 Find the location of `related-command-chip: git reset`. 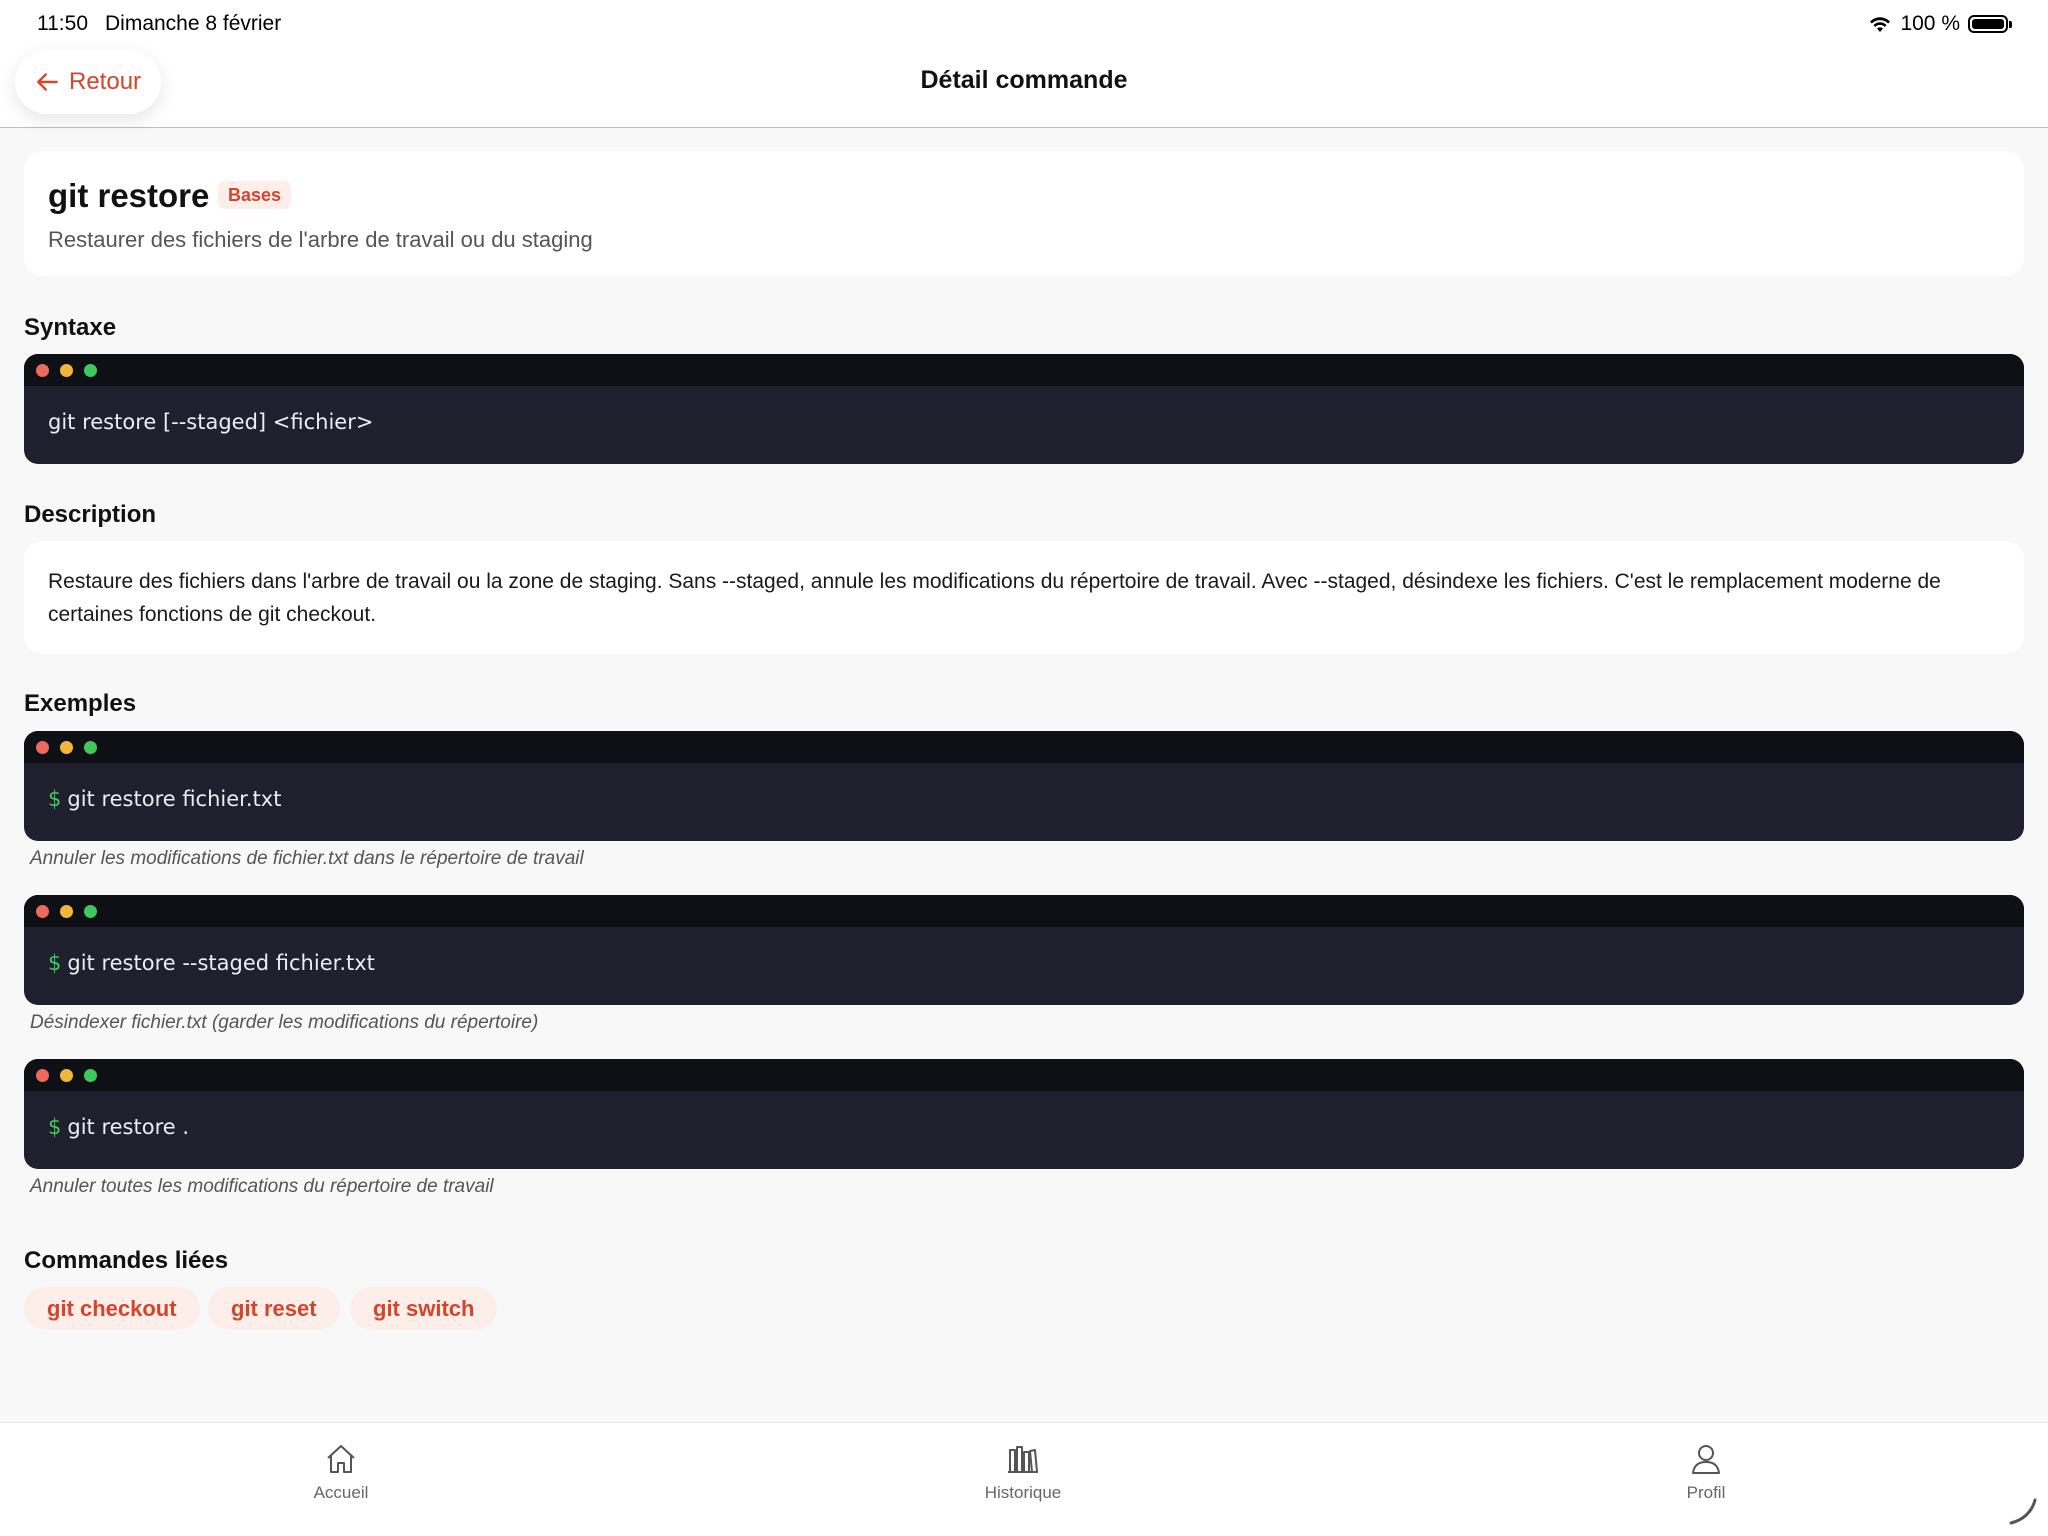

related-command-chip: git reset is located at coordinates (274, 1308).